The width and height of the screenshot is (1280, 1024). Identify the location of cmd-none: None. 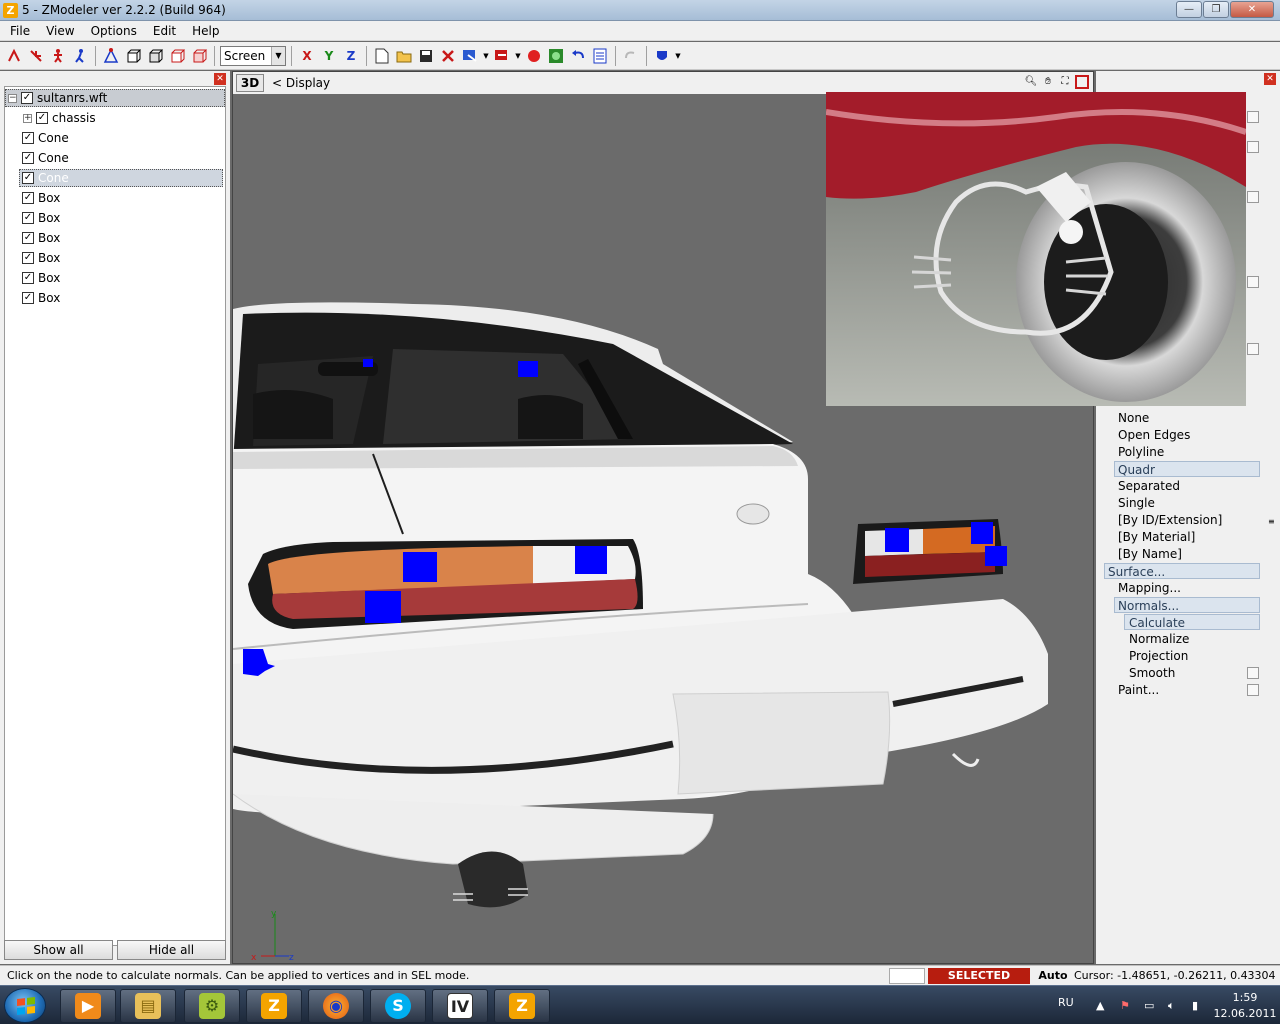
(1133, 418).